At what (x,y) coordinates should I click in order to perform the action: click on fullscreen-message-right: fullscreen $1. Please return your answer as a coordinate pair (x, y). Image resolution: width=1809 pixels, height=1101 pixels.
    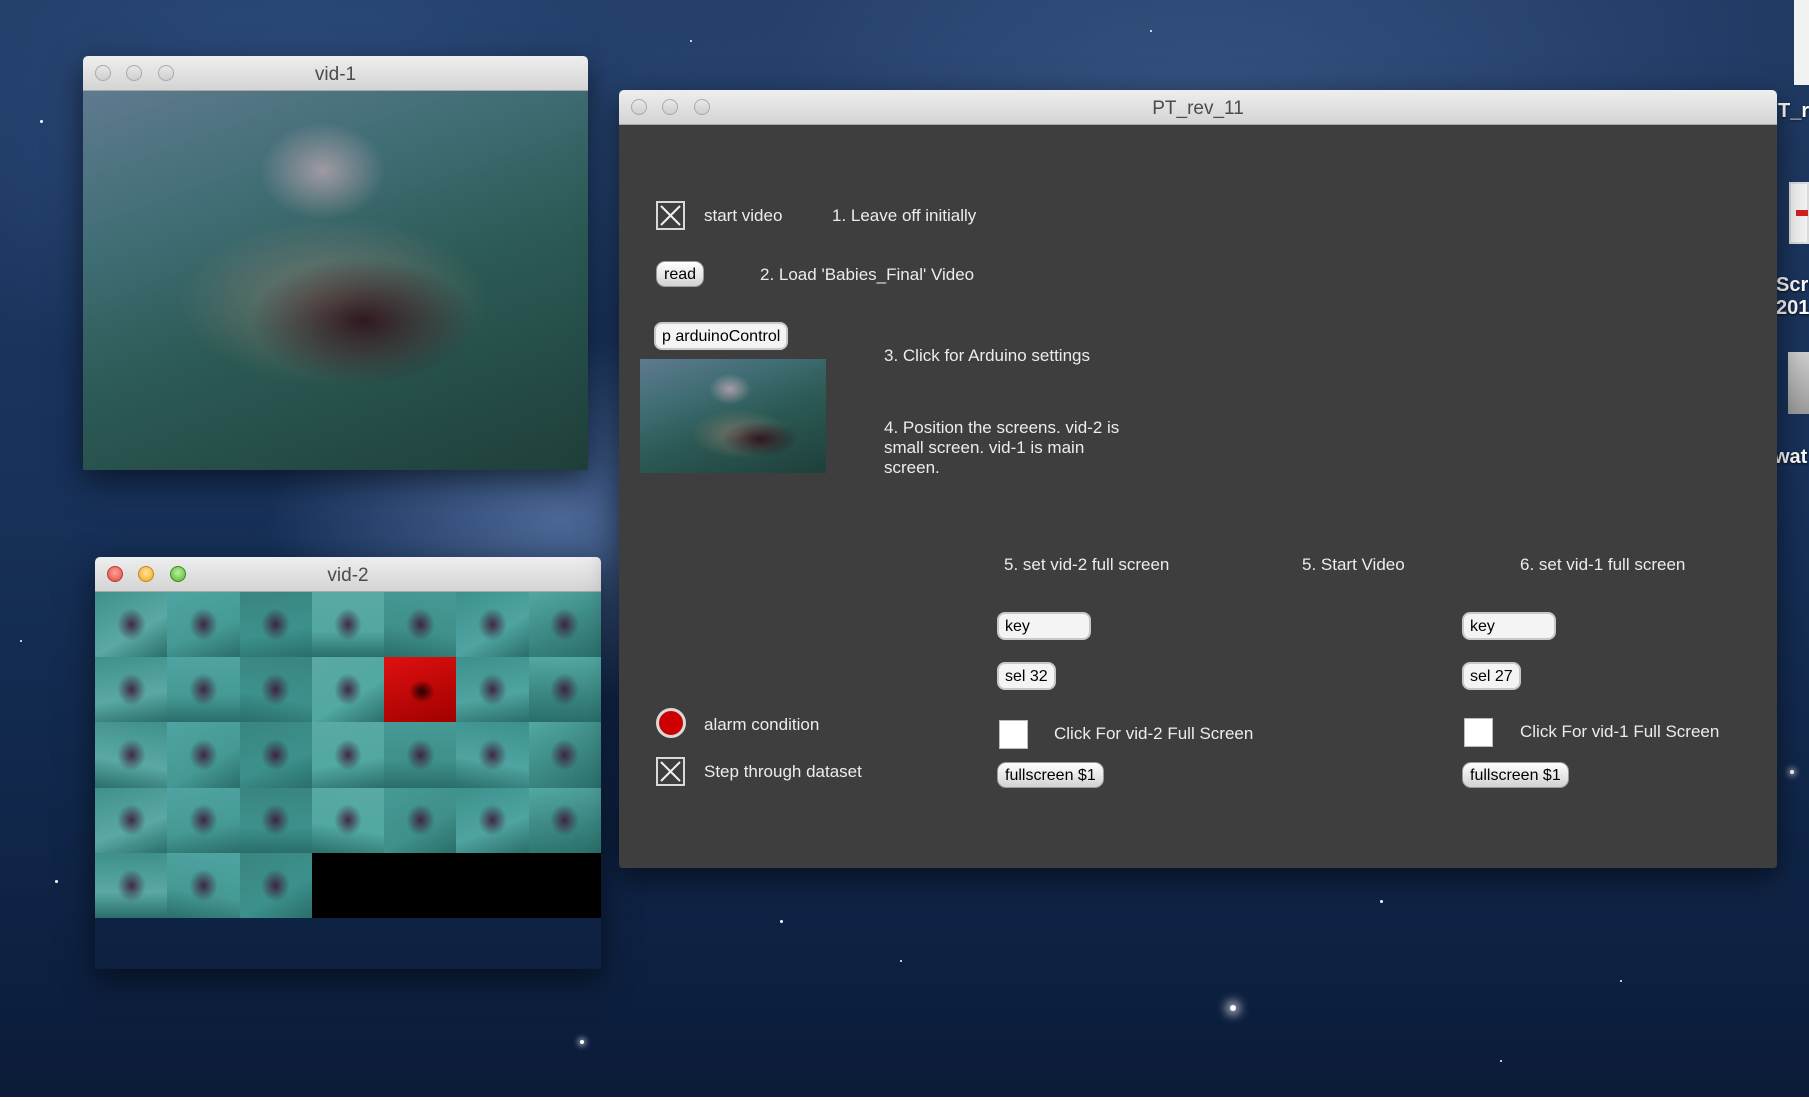
    Looking at the image, I should click on (1515, 775).